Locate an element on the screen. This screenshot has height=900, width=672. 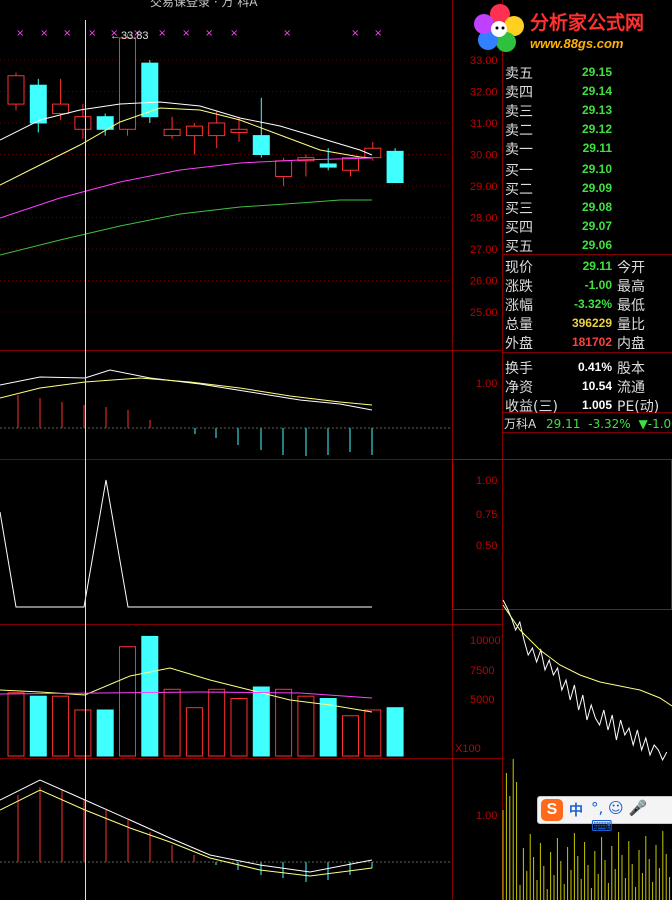
bid-price: 29.06 is located at coordinates (596, 245).